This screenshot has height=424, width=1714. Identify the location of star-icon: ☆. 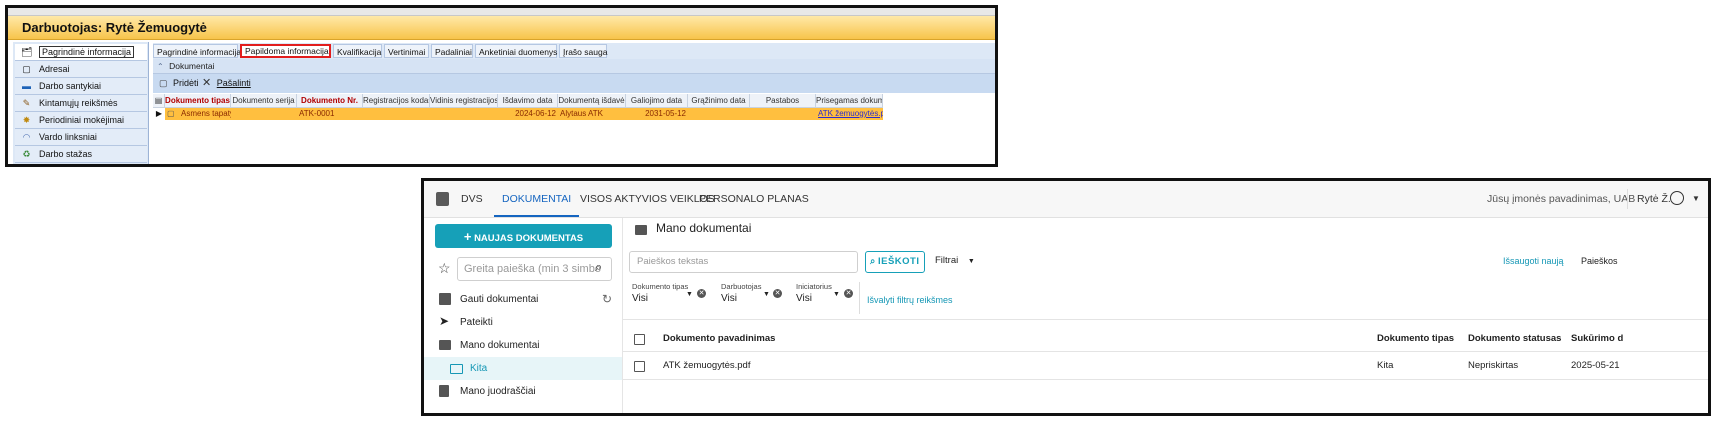
(444, 268).